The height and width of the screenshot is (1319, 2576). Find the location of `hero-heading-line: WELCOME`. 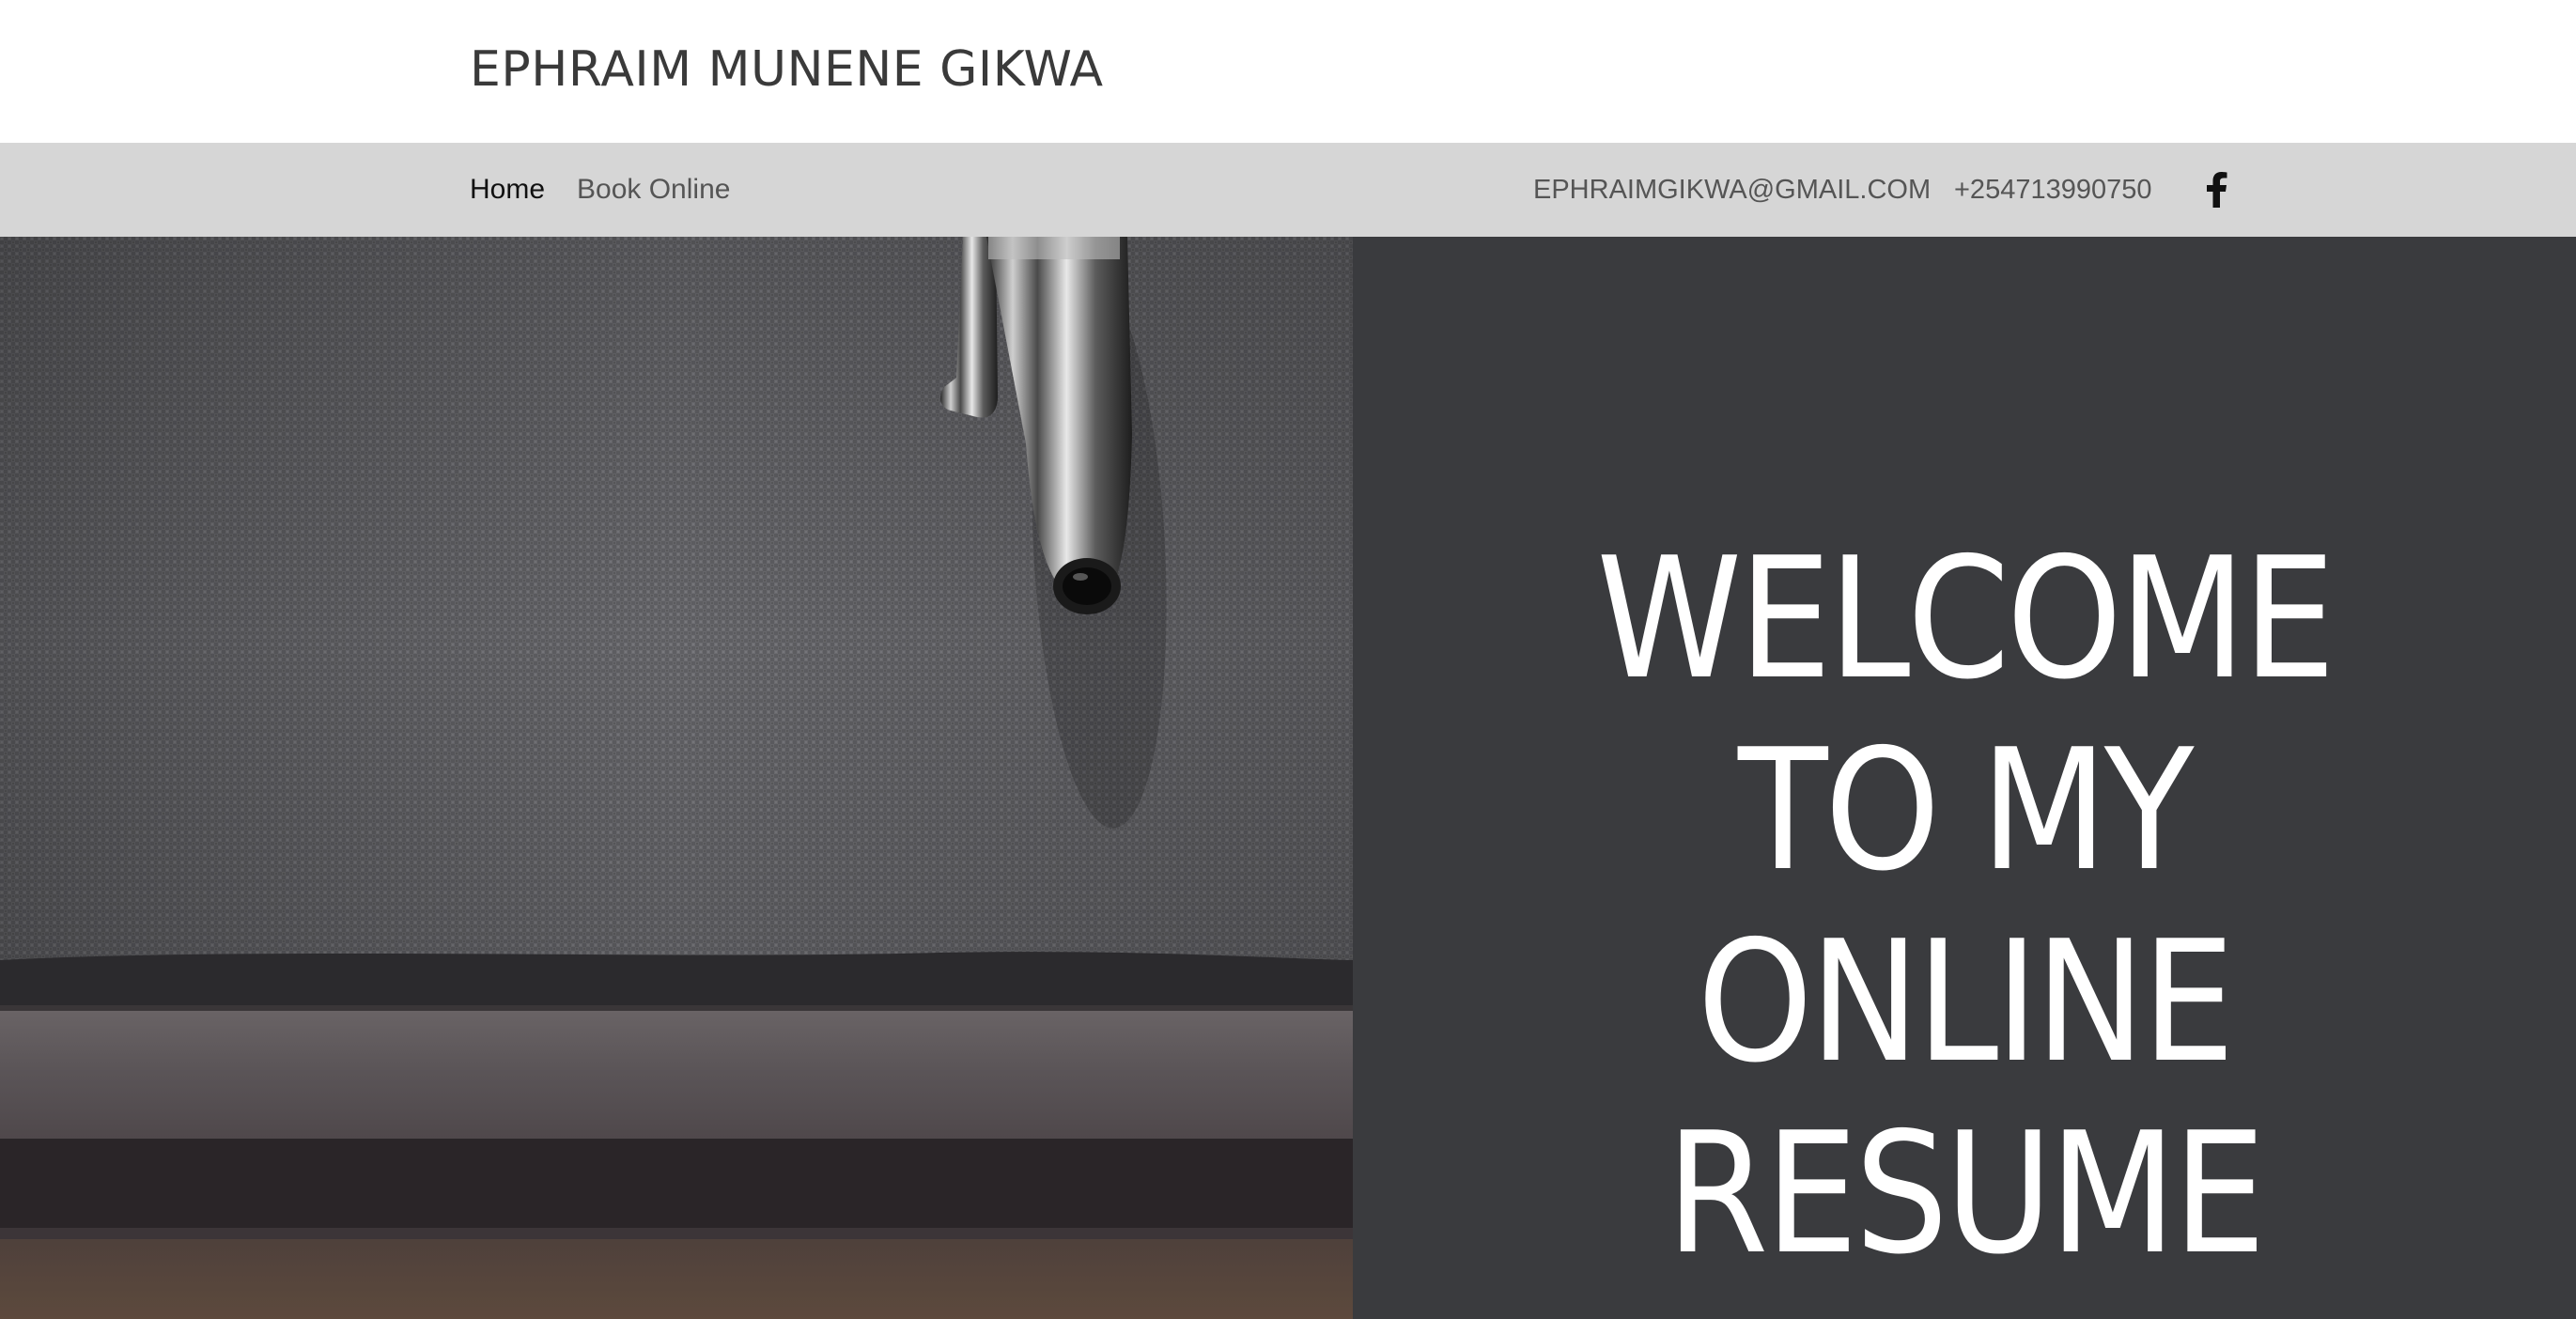

hero-heading-line: WELCOME is located at coordinates (1966, 618).